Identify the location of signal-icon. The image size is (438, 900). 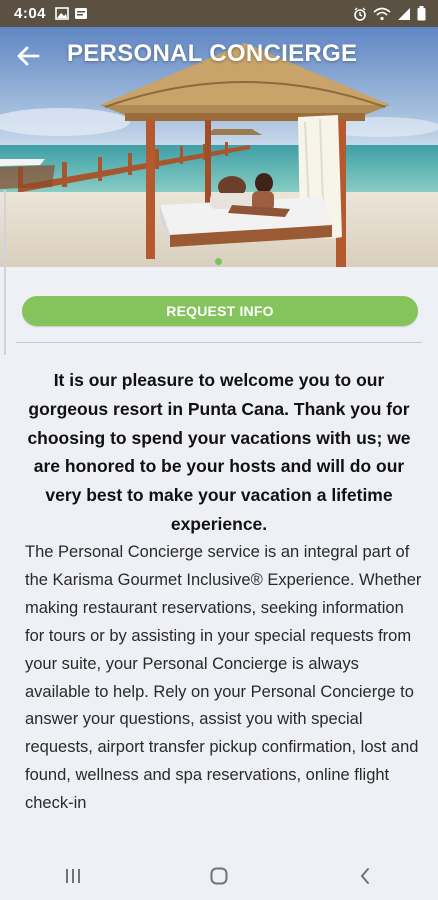
(404, 13).